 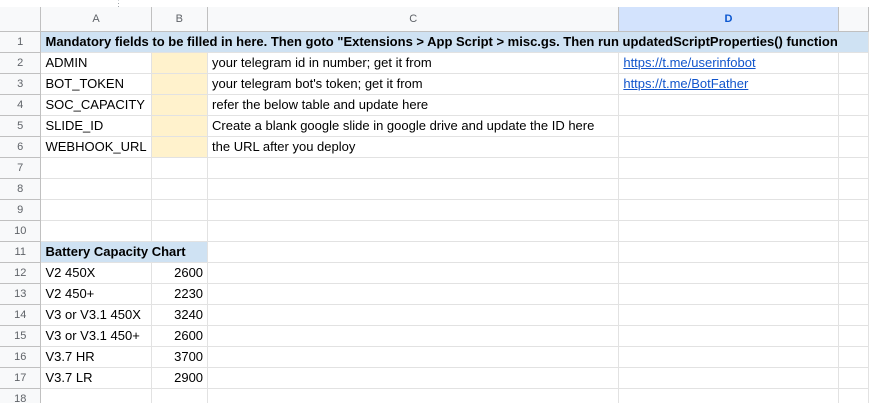 I want to click on row-header: 5, so click(x=21, y=126).